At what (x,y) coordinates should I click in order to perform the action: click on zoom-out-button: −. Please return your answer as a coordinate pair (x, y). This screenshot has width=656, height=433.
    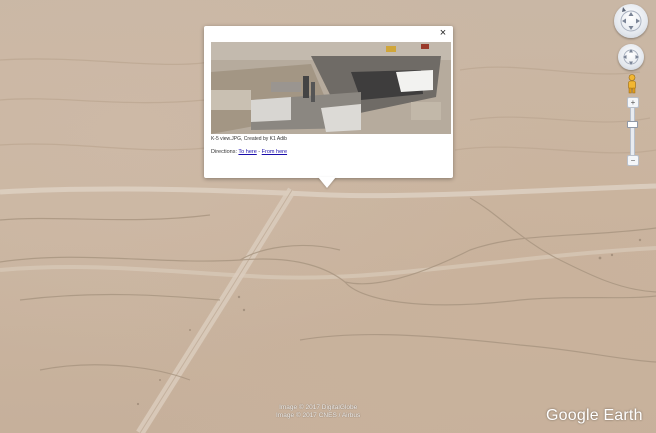
    Looking at the image, I should click on (633, 160).